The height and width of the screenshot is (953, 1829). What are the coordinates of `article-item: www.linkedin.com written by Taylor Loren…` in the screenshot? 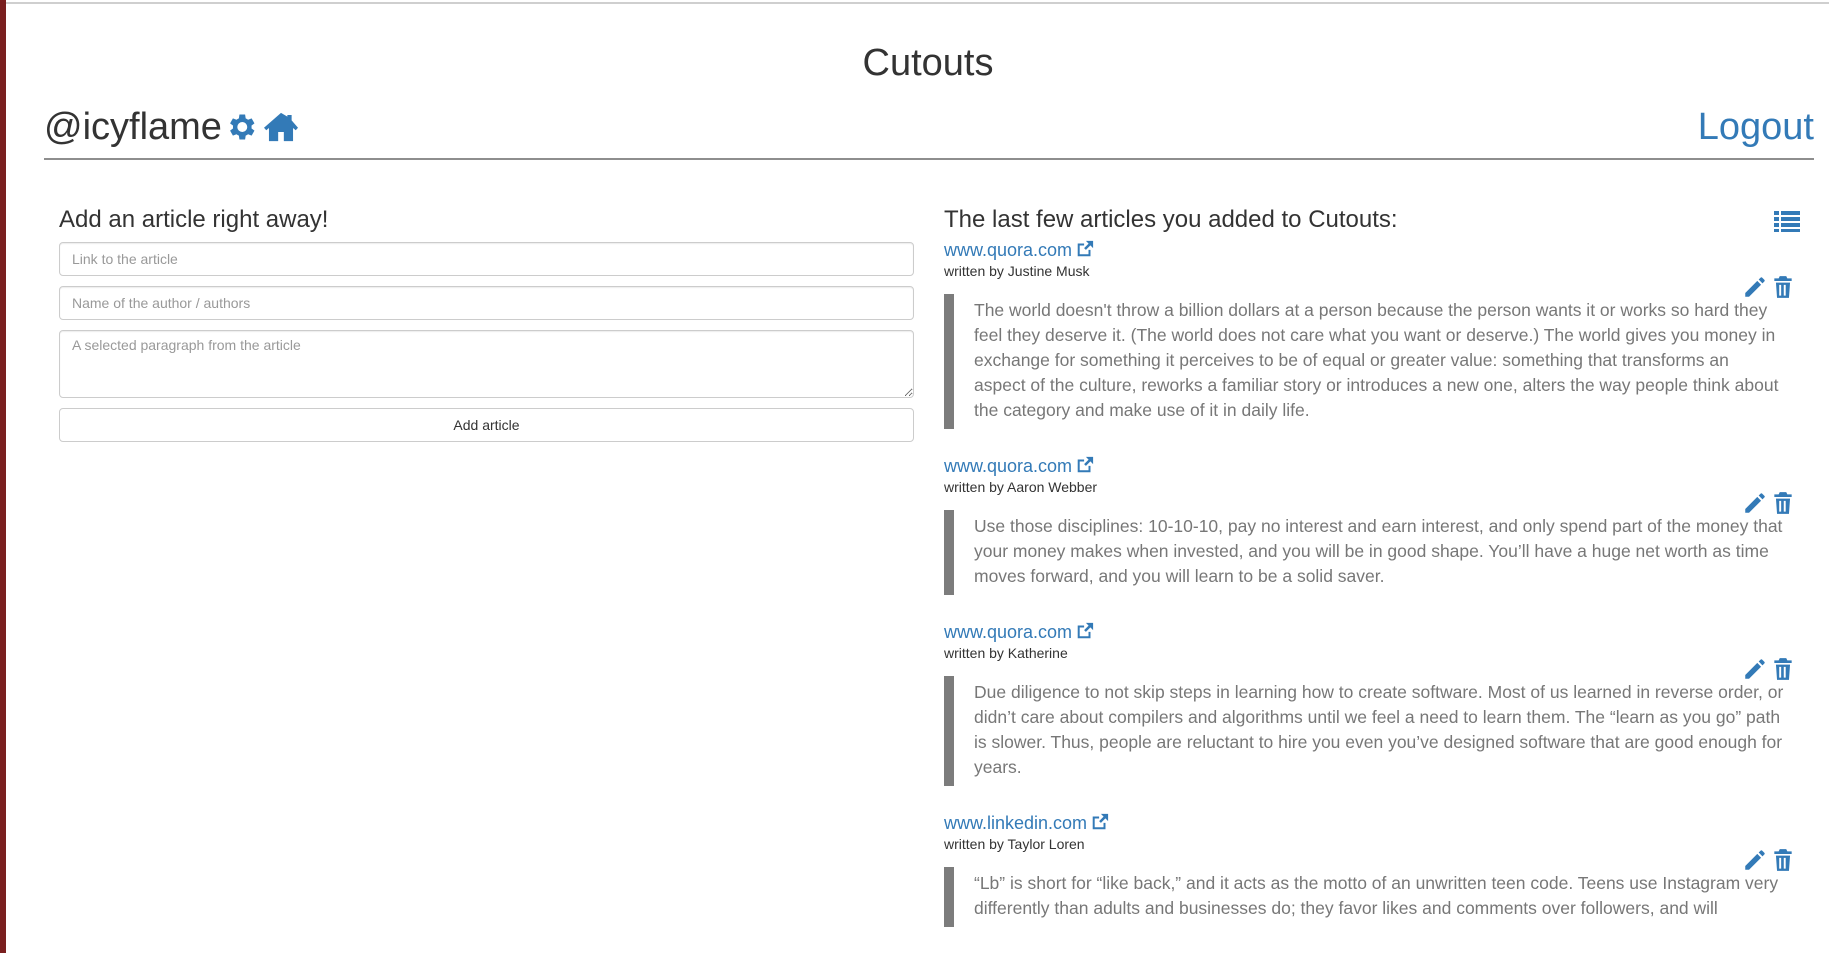 It's located at (1372, 869).